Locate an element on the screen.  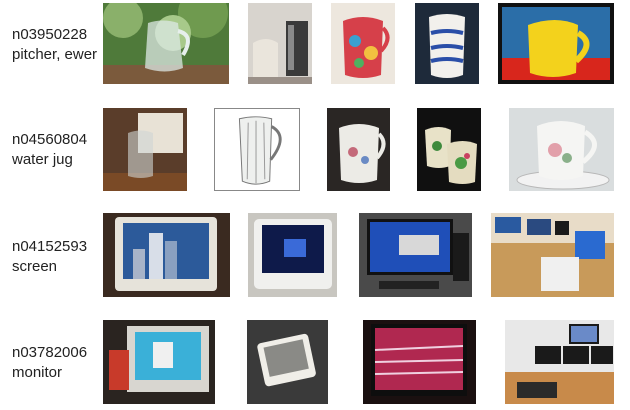
monitor-photo-multi-setup is located at coordinates (559, 362).